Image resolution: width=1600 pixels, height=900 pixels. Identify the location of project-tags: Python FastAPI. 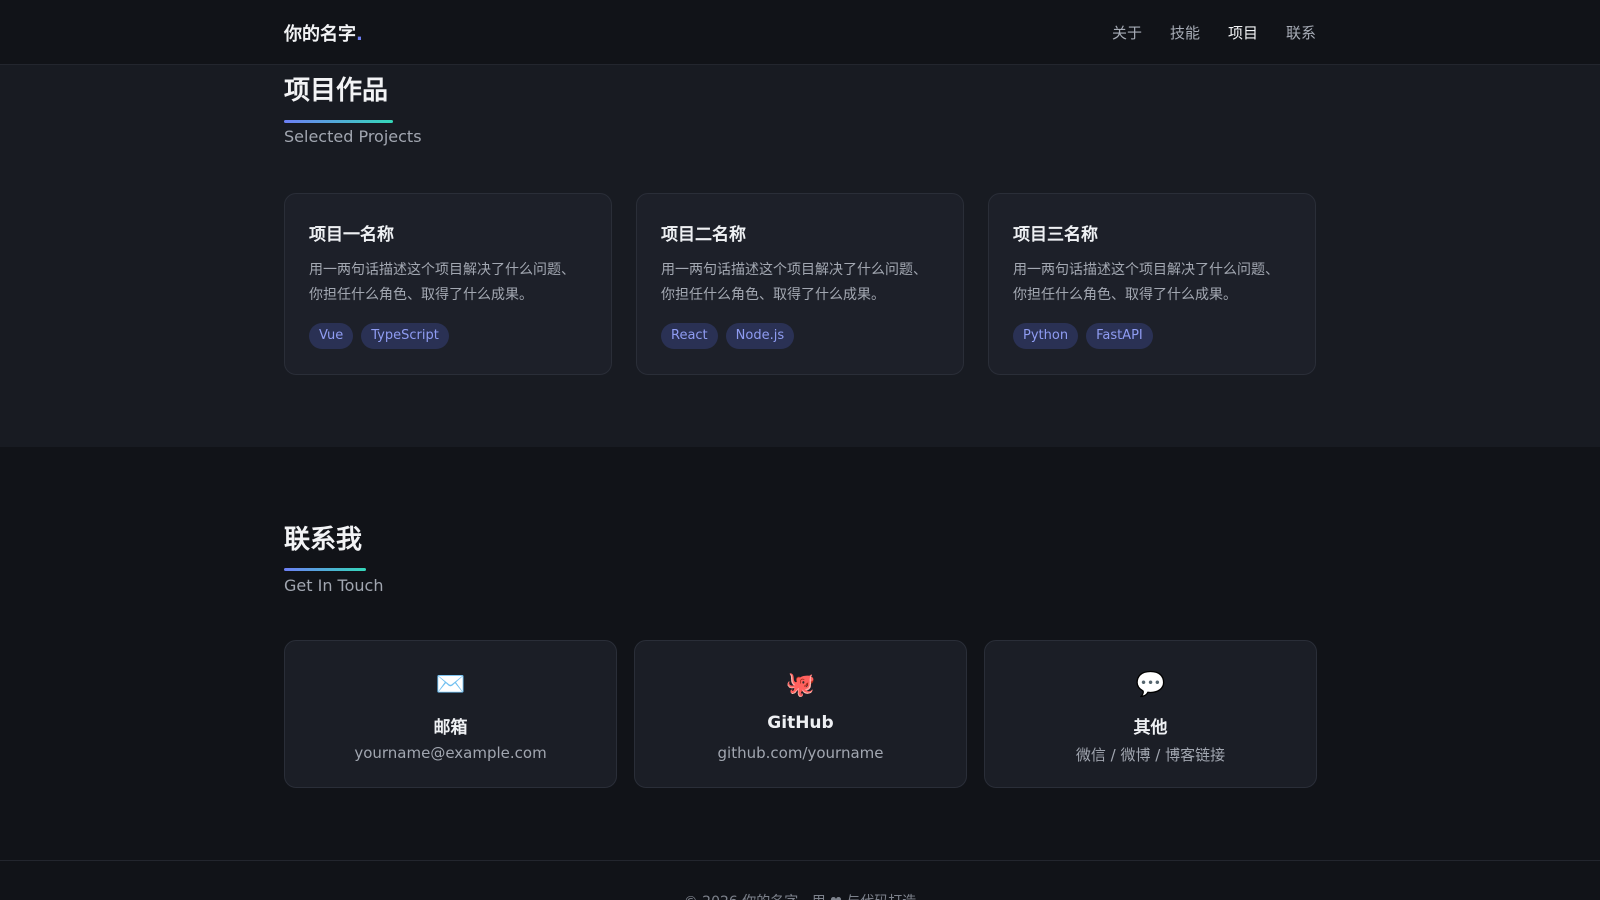
(1083, 336).